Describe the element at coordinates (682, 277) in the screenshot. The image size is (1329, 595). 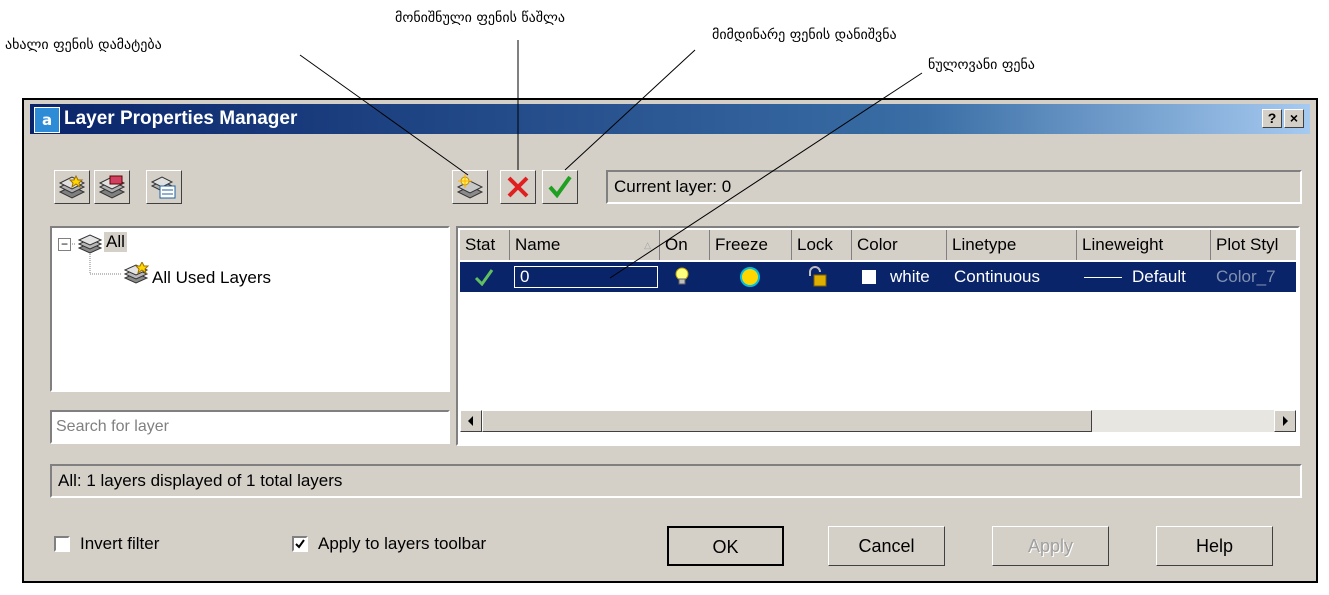
I see `lightbulb-on-icon` at that location.